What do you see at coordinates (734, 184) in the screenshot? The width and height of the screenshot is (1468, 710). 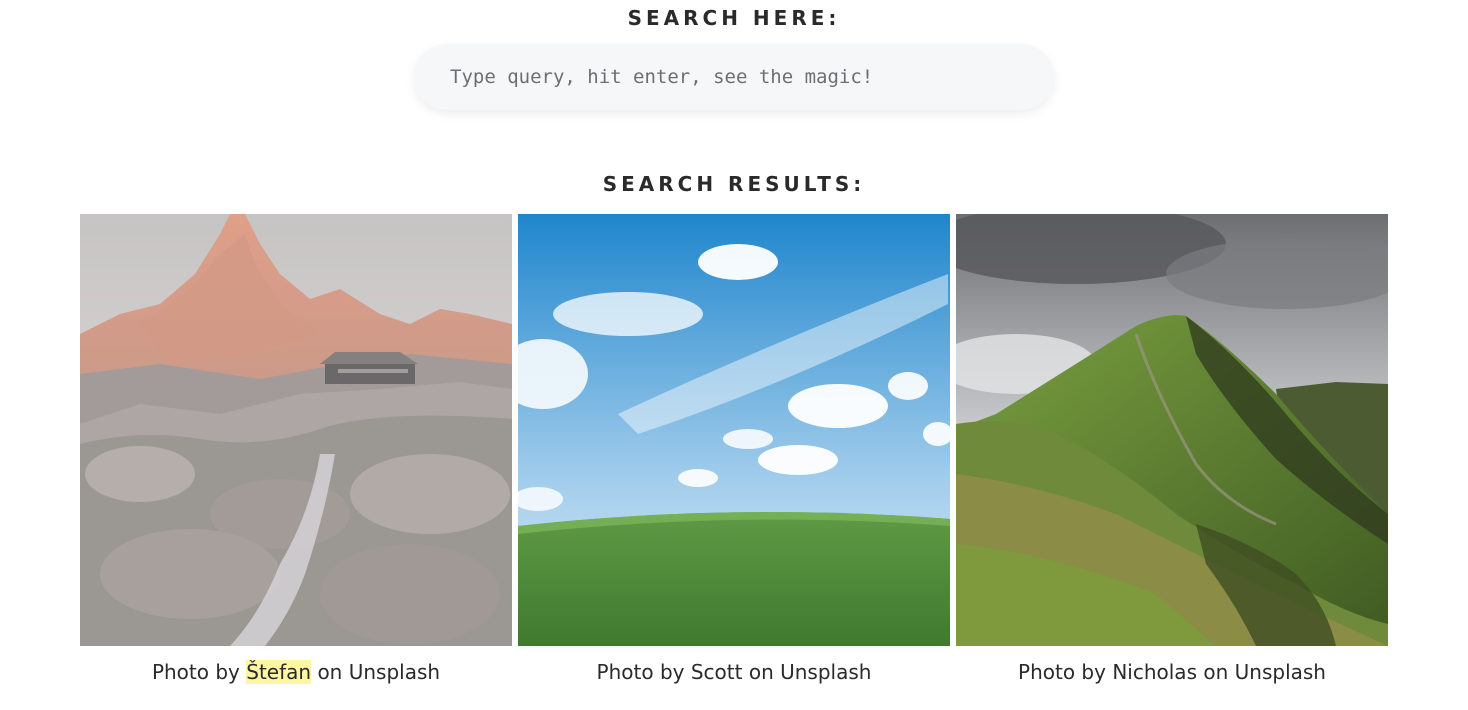 I see `results-heading: SEARCH RESULTS:` at bounding box center [734, 184].